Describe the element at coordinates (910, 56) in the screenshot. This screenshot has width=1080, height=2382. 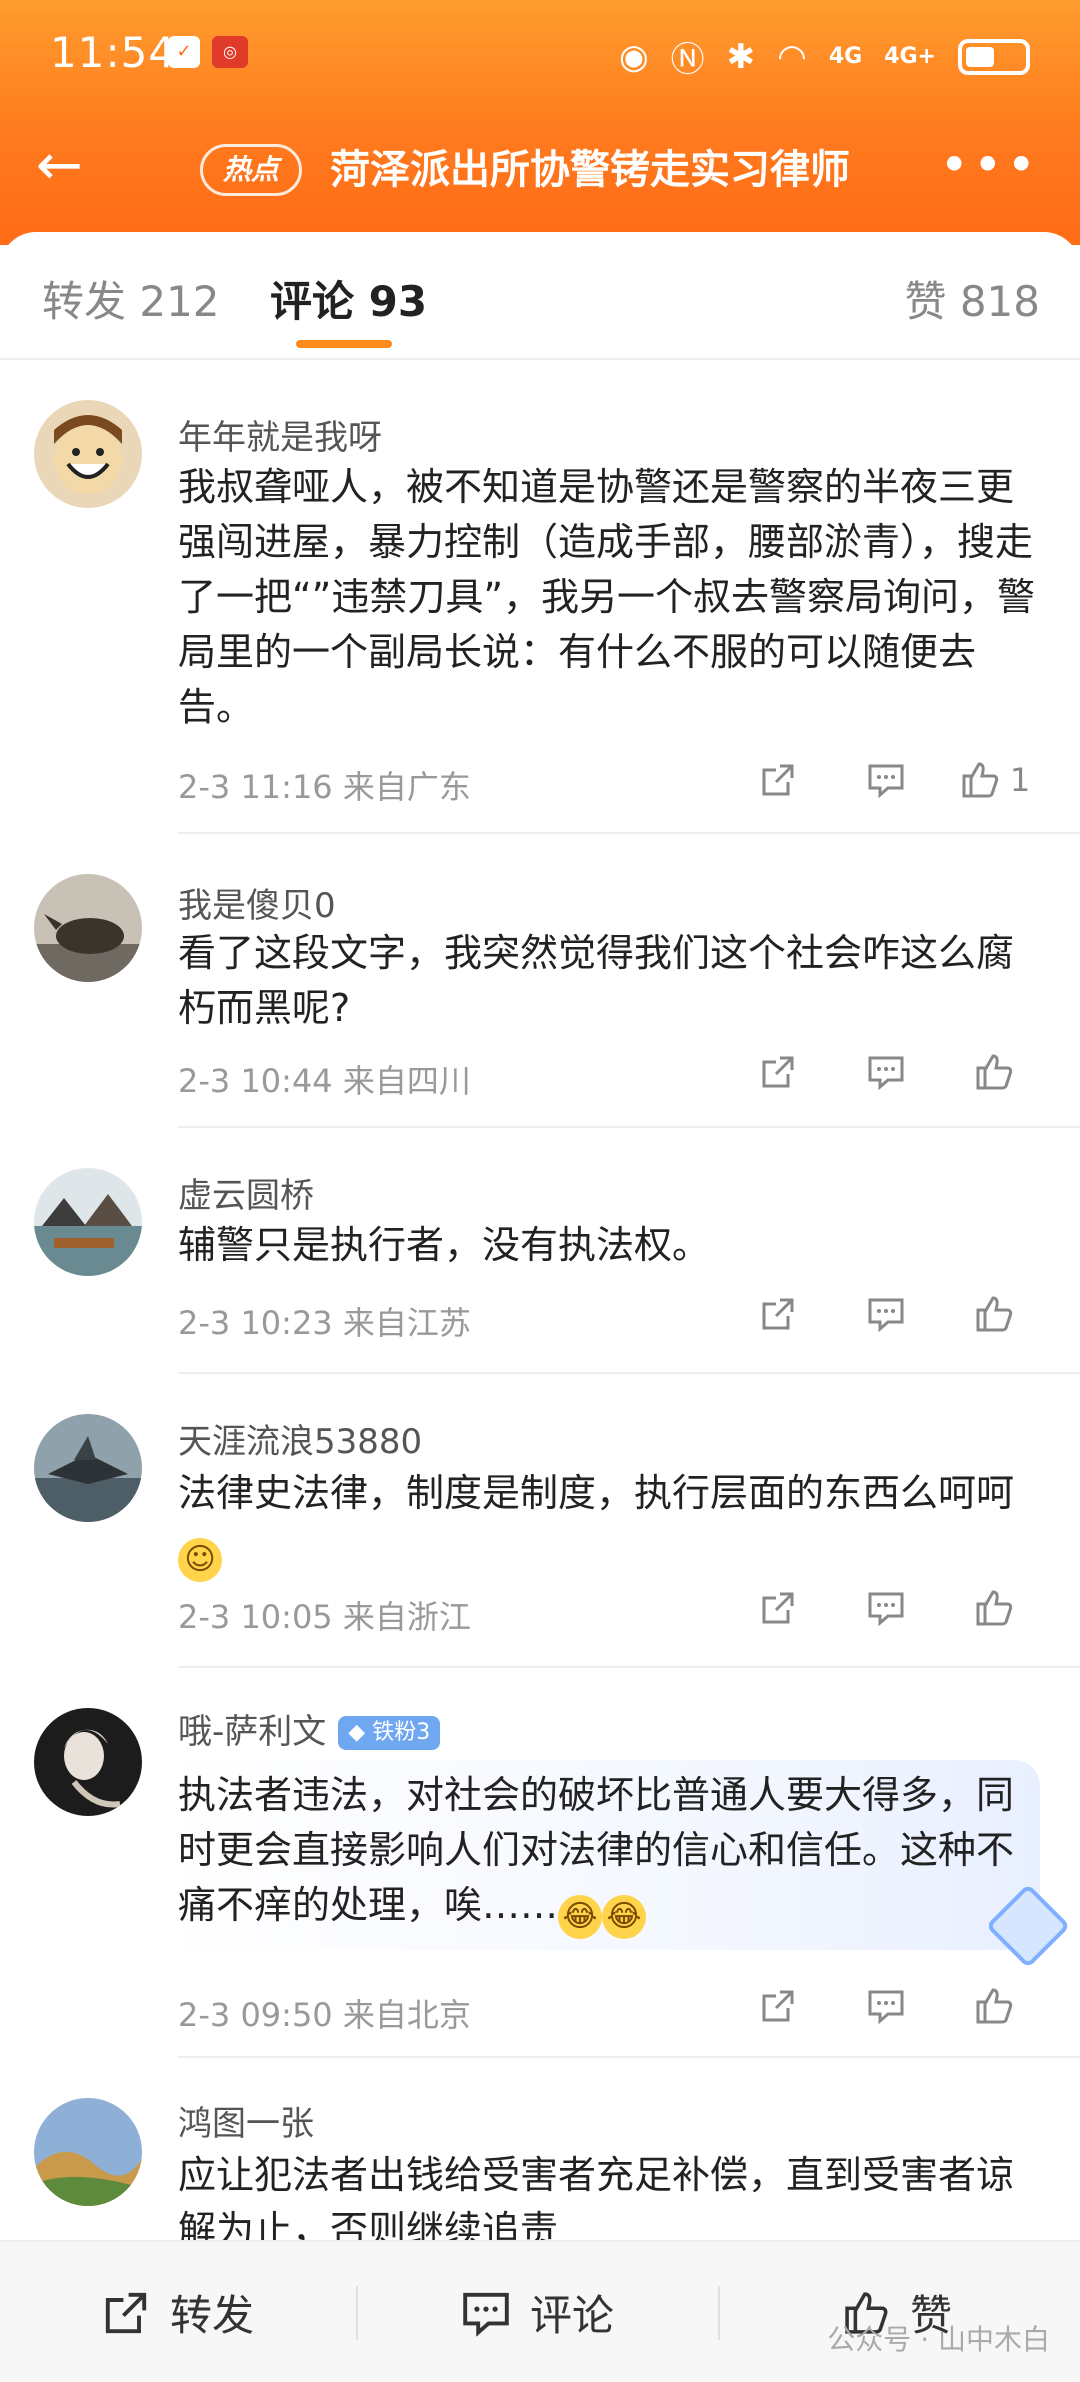
I see `network-label-2: 4G+` at that location.